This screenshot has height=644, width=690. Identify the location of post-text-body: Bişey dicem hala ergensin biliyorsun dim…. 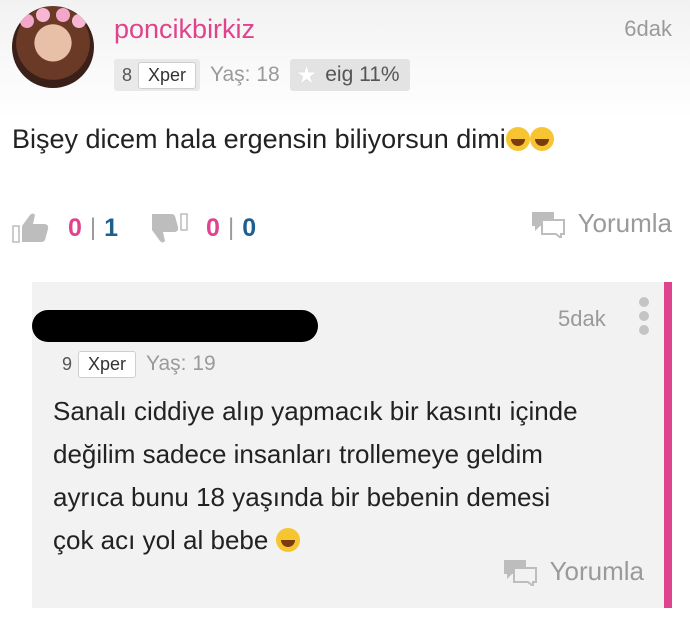
(259, 139).